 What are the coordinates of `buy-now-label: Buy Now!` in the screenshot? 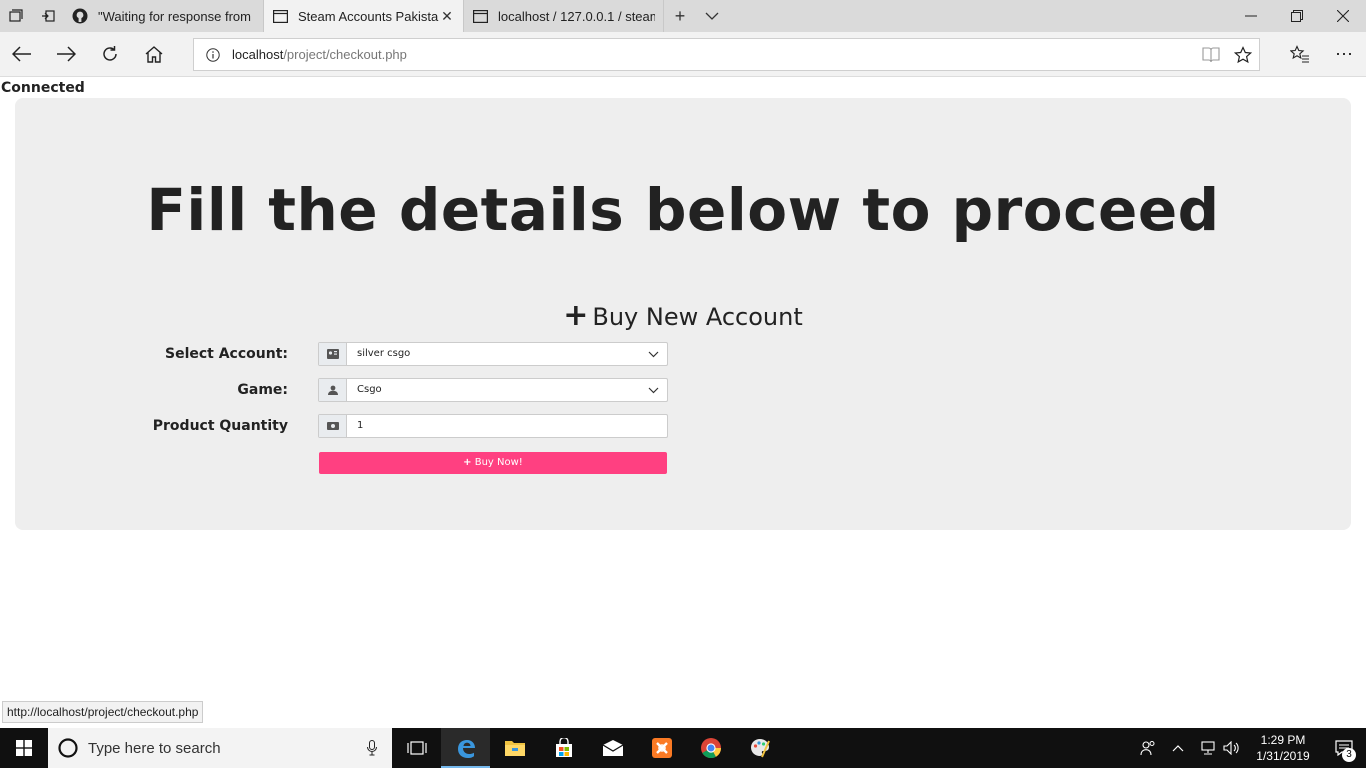 It's located at (498, 462).